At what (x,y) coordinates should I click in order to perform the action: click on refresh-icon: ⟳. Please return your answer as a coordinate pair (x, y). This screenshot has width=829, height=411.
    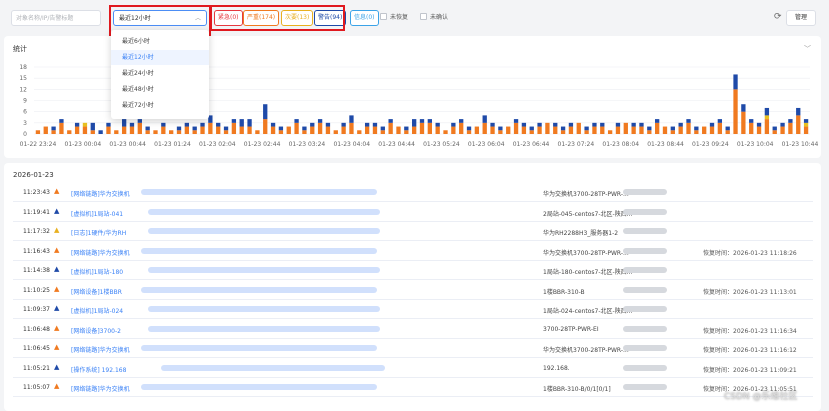
    Looking at the image, I should click on (778, 17).